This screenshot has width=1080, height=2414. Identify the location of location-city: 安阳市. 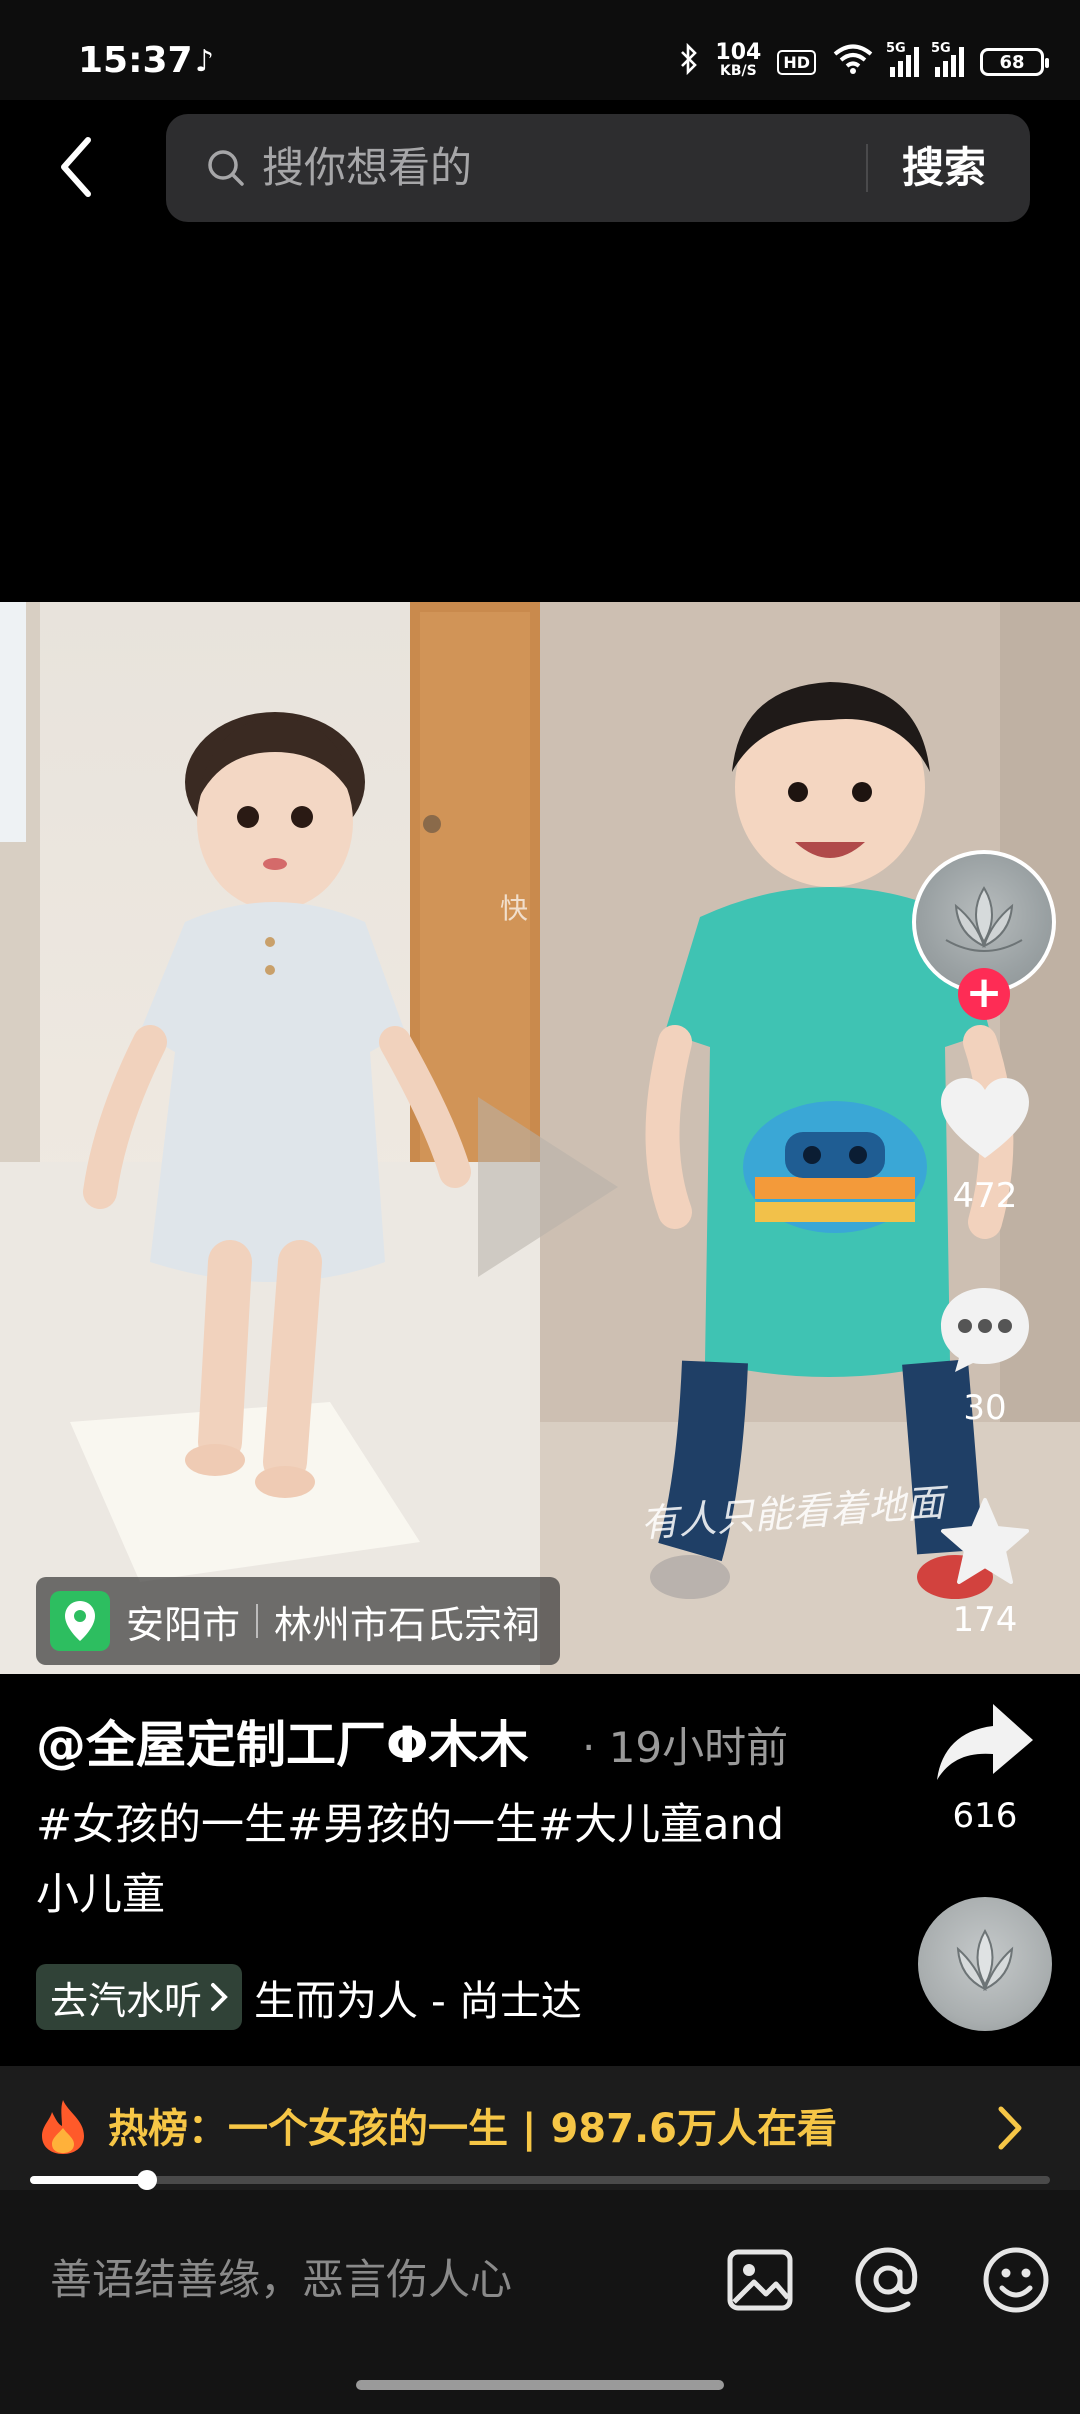
(183, 1624).